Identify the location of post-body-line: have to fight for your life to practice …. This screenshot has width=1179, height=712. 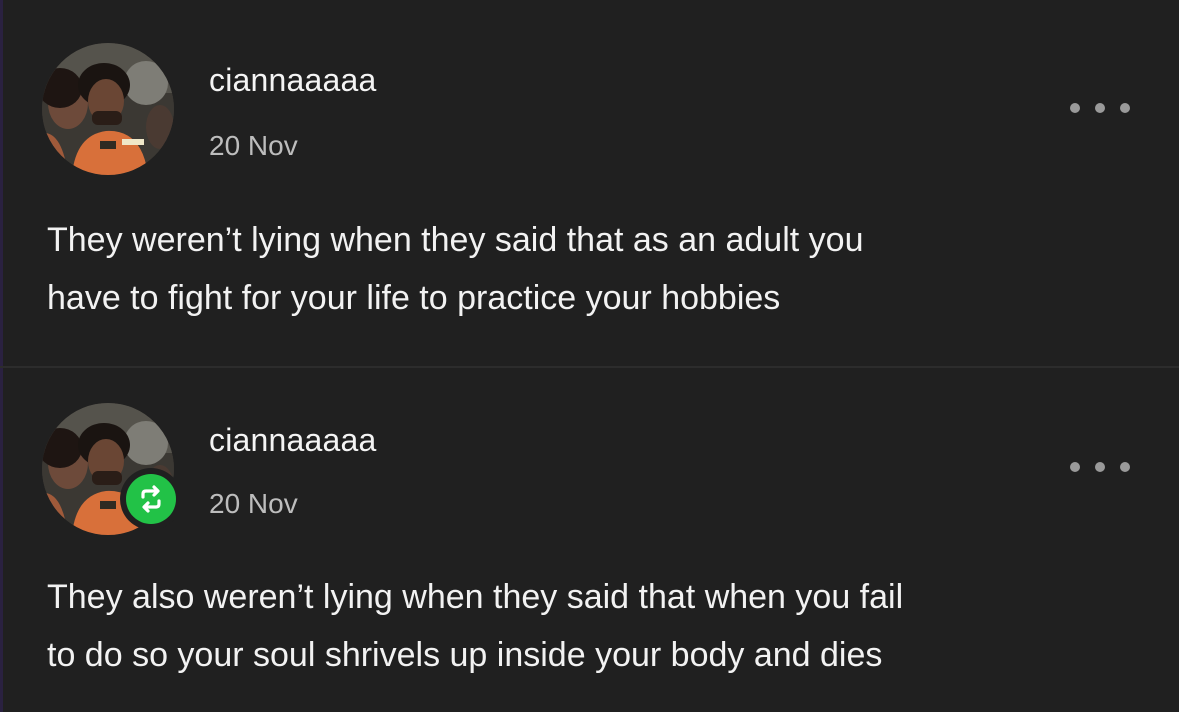
(414, 298).